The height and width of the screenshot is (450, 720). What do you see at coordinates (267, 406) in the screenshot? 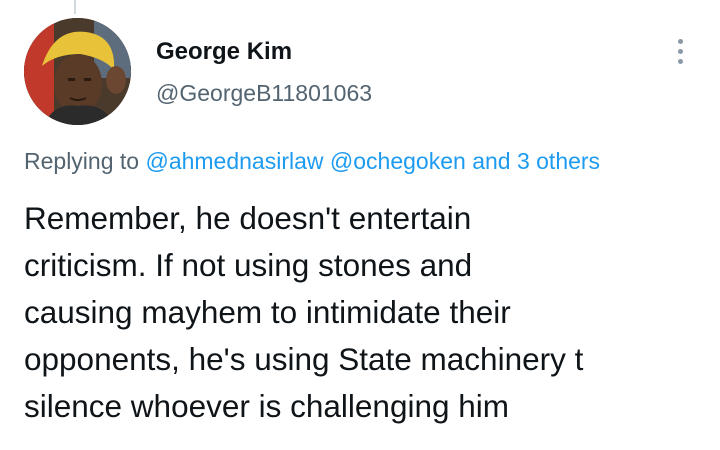
I see `tweet-line-5: silence whoever is challenging him` at bounding box center [267, 406].